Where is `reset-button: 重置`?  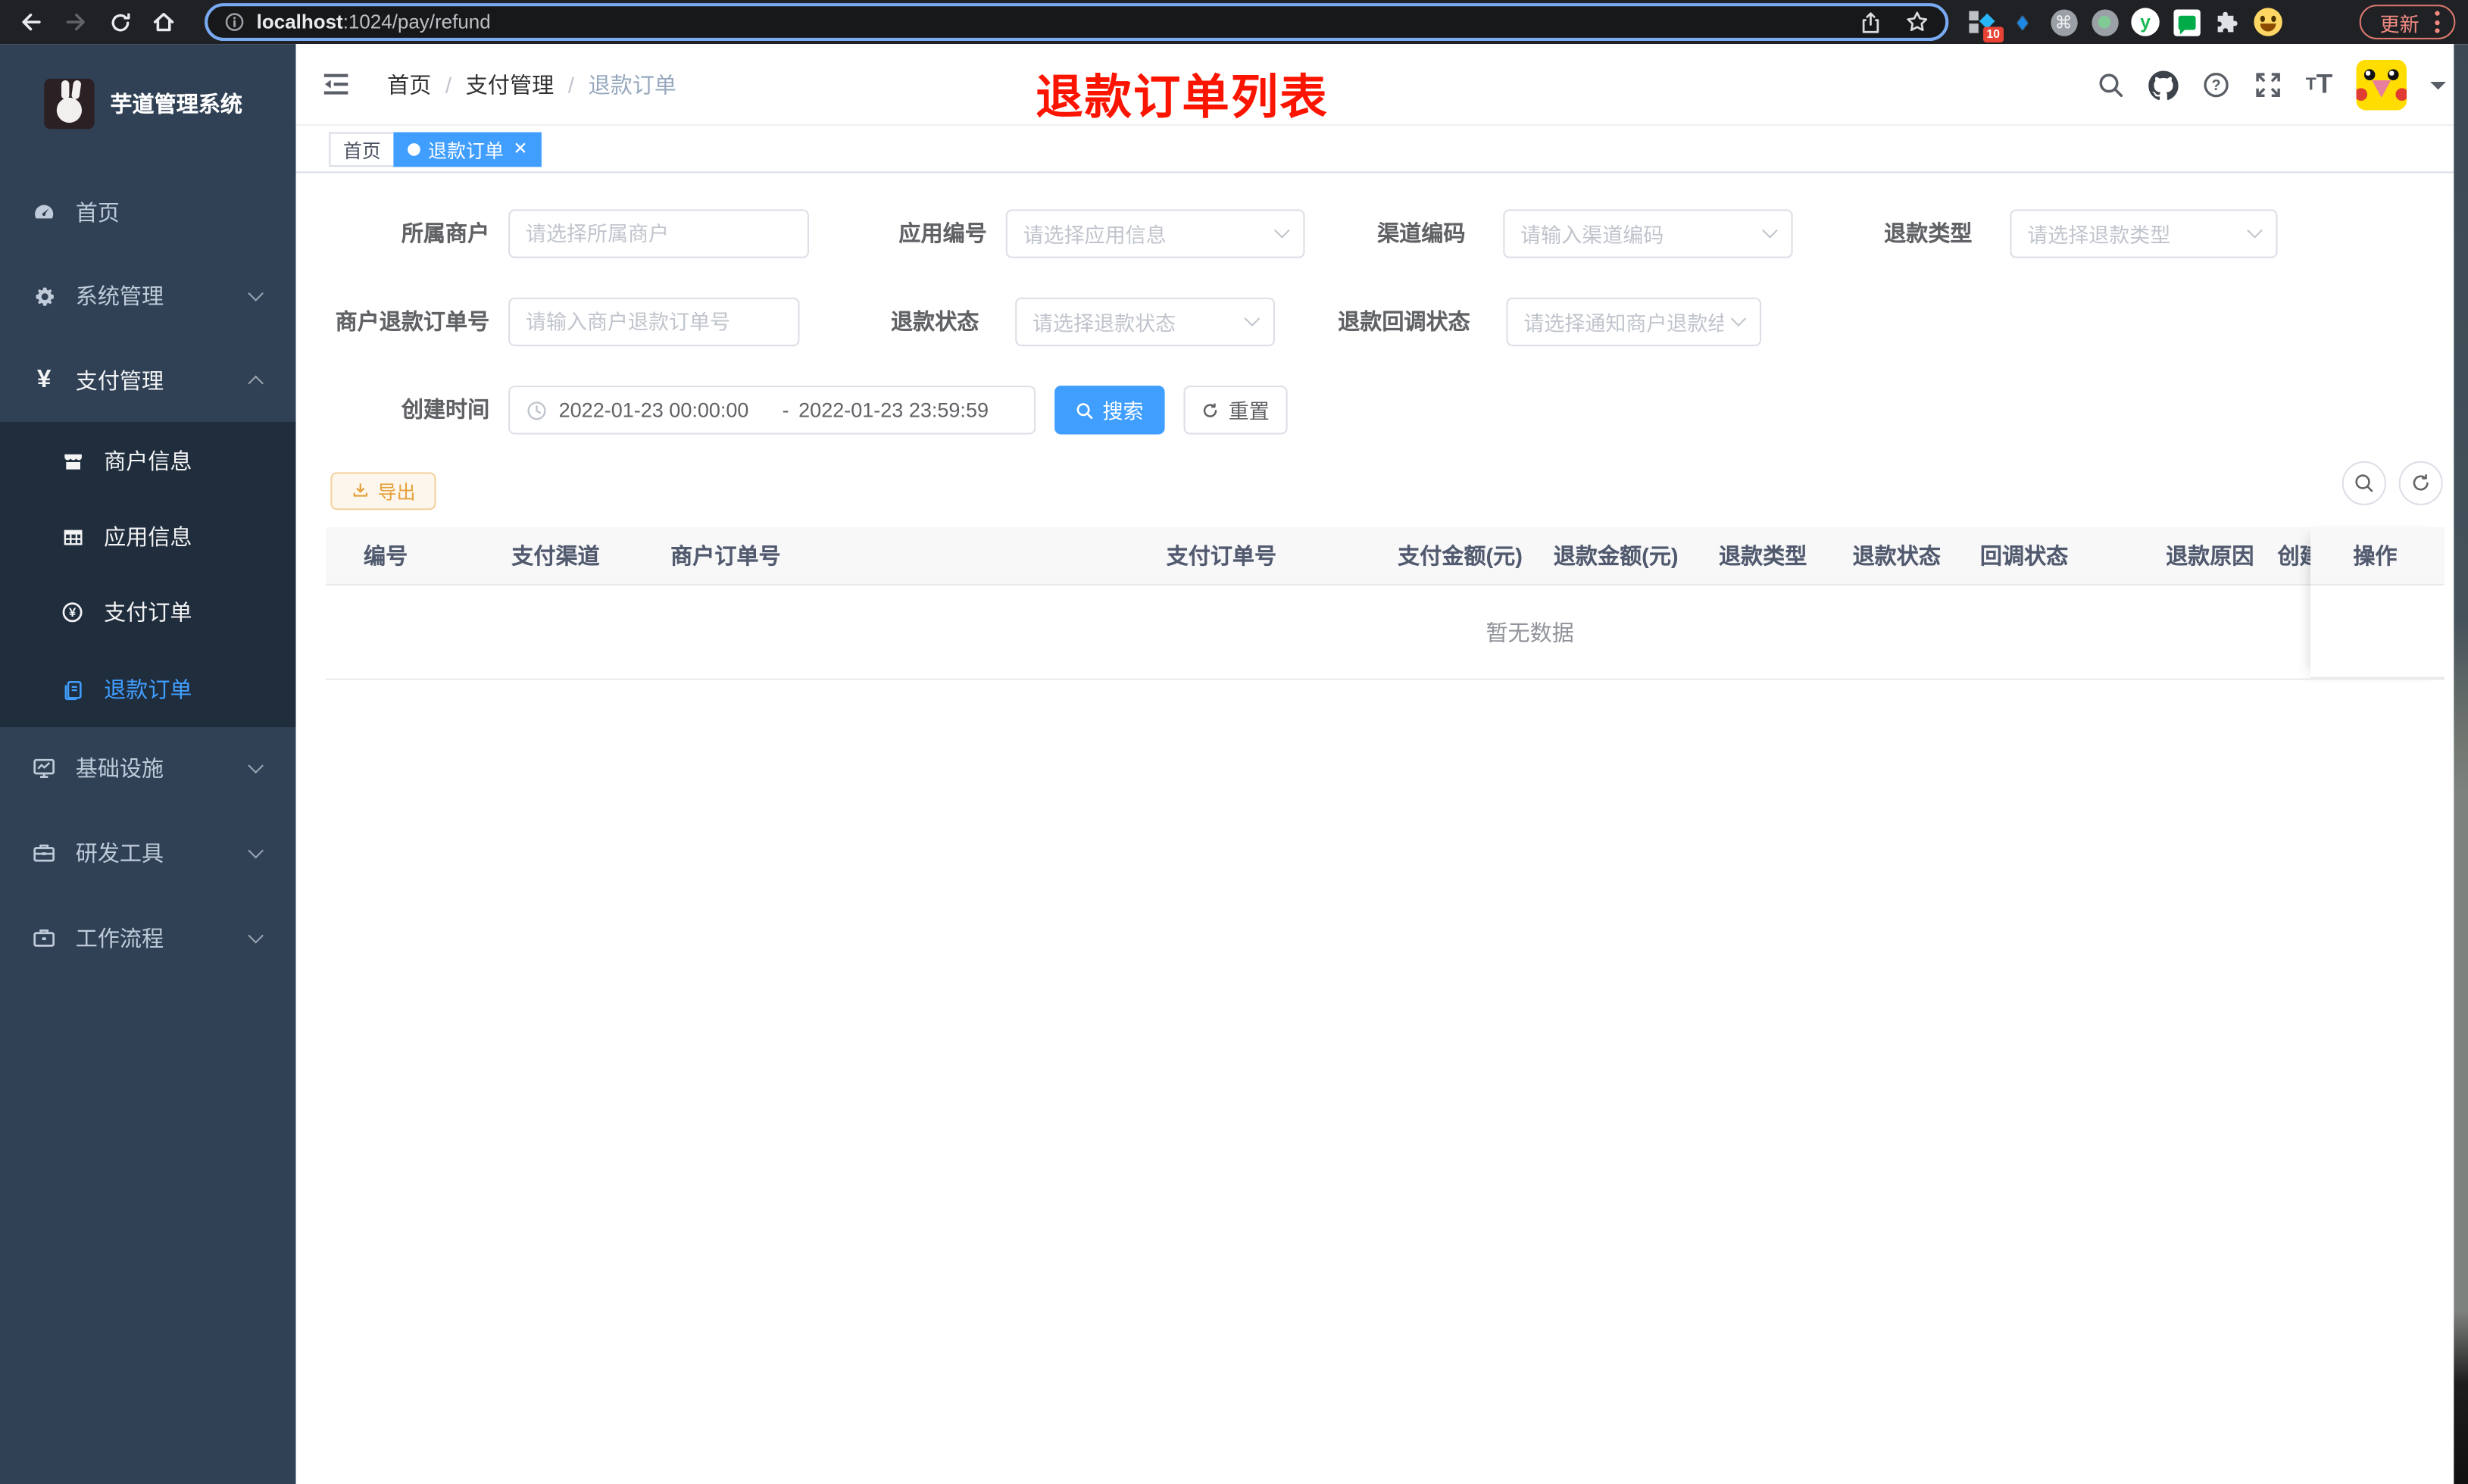
reset-button: 重置 is located at coordinates (1235, 410).